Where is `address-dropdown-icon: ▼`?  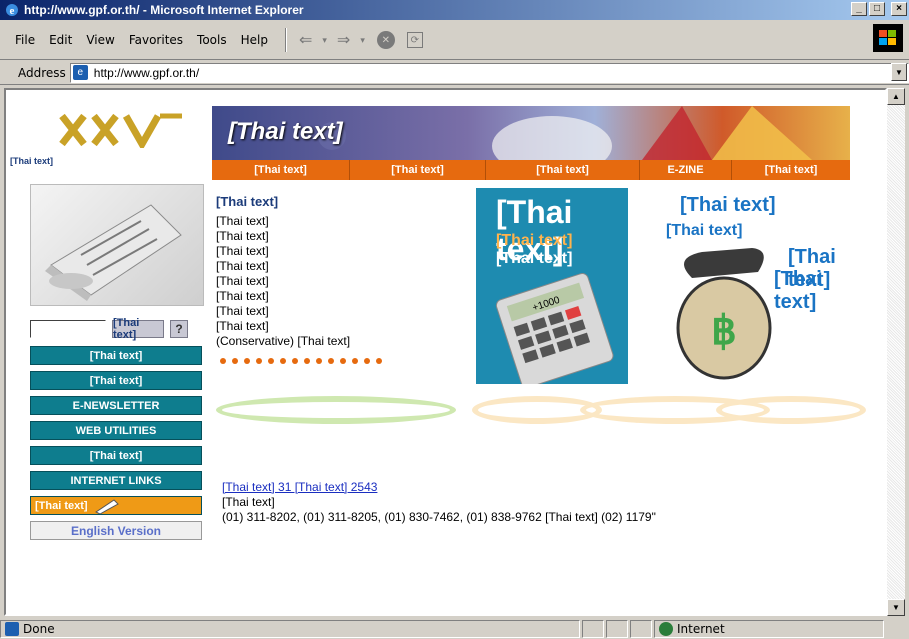 address-dropdown-icon: ▼ is located at coordinates (899, 72).